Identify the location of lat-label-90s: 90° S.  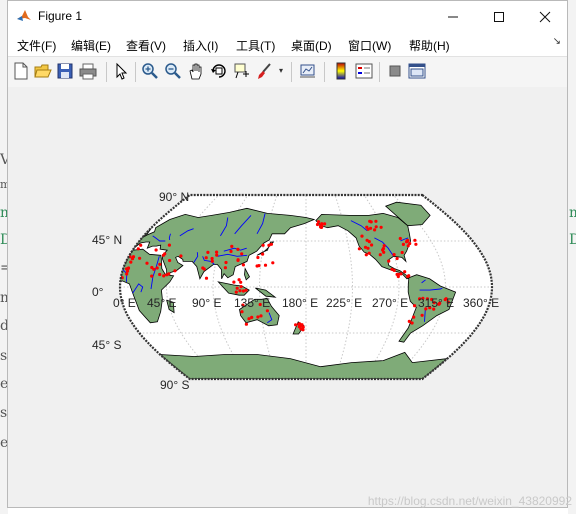
(174, 385).